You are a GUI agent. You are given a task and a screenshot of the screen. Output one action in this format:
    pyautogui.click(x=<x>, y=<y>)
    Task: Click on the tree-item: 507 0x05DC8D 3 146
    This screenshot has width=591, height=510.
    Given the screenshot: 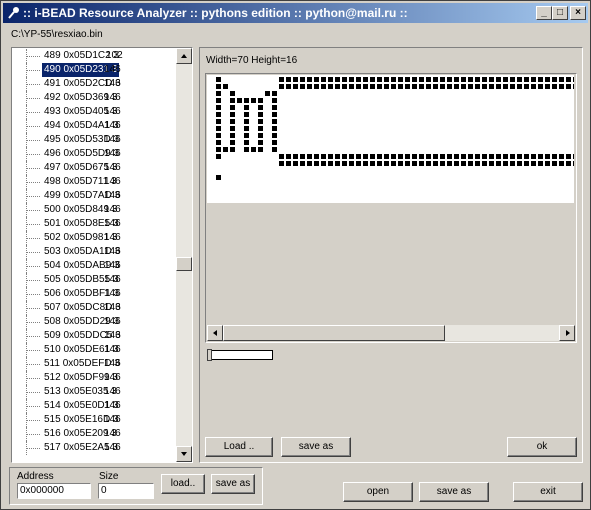 What is the action you would take?
    pyautogui.click(x=94, y=308)
    